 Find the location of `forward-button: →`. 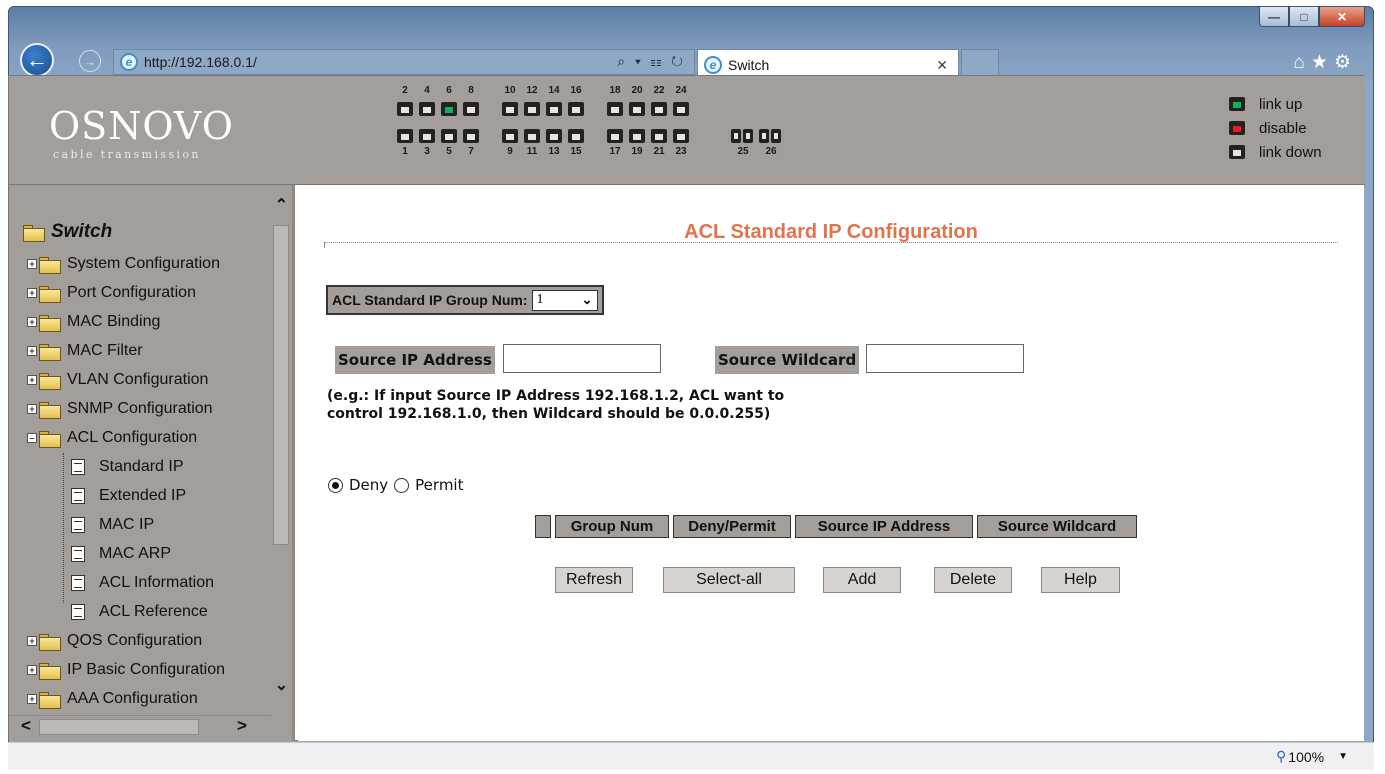

forward-button: → is located at coordinates (90, 61).